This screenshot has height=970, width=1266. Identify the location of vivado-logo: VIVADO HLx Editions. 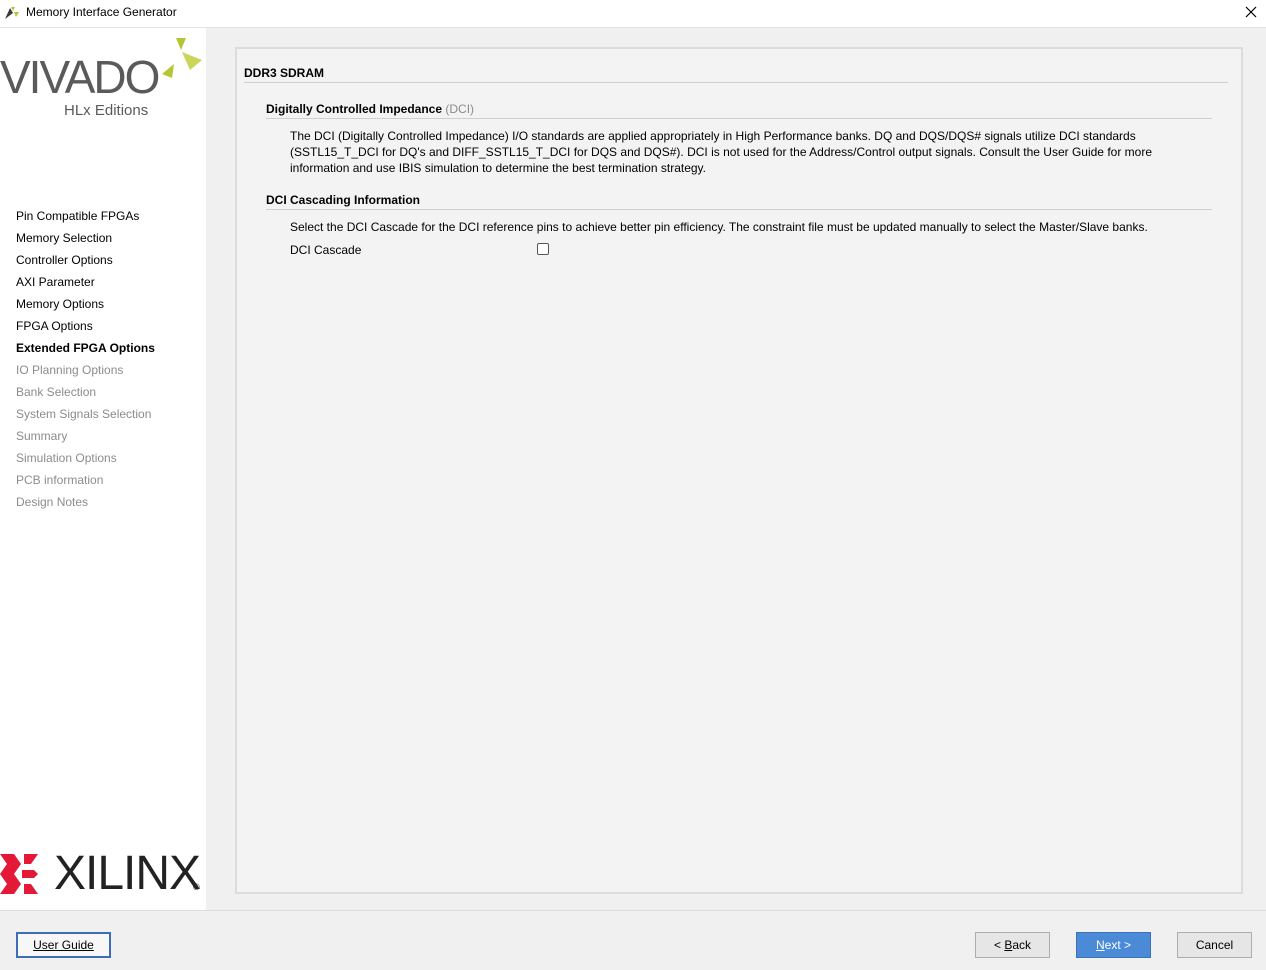
(103, 77).